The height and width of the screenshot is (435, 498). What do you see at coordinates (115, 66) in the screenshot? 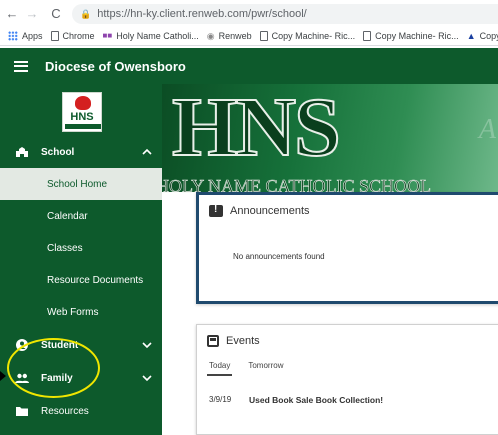
I see `app-title: Diocese of Owensboro` at bounding box center [115, 66].